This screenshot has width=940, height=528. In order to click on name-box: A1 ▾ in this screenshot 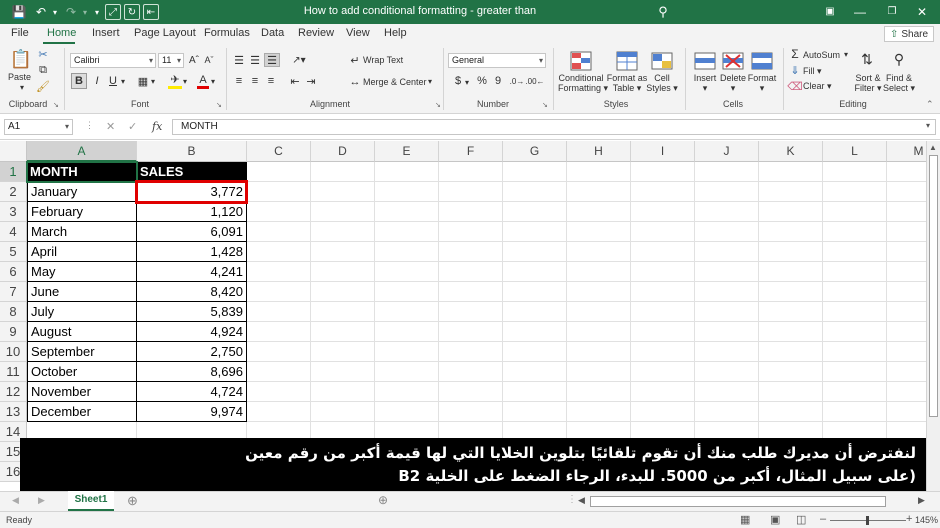, I will do `click(38, 127)`.